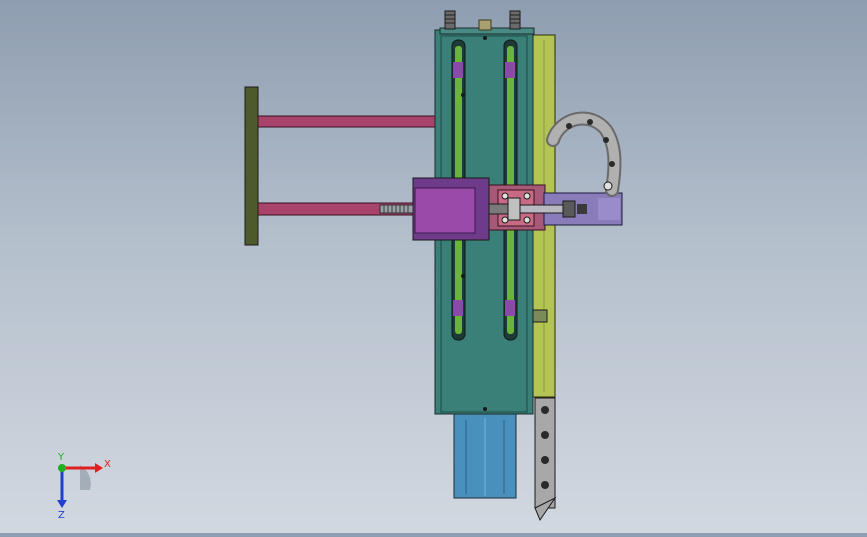  Describe the element at coordinates (61, 457) in the screenshot. I see `y-axis-label: Y` at that location.